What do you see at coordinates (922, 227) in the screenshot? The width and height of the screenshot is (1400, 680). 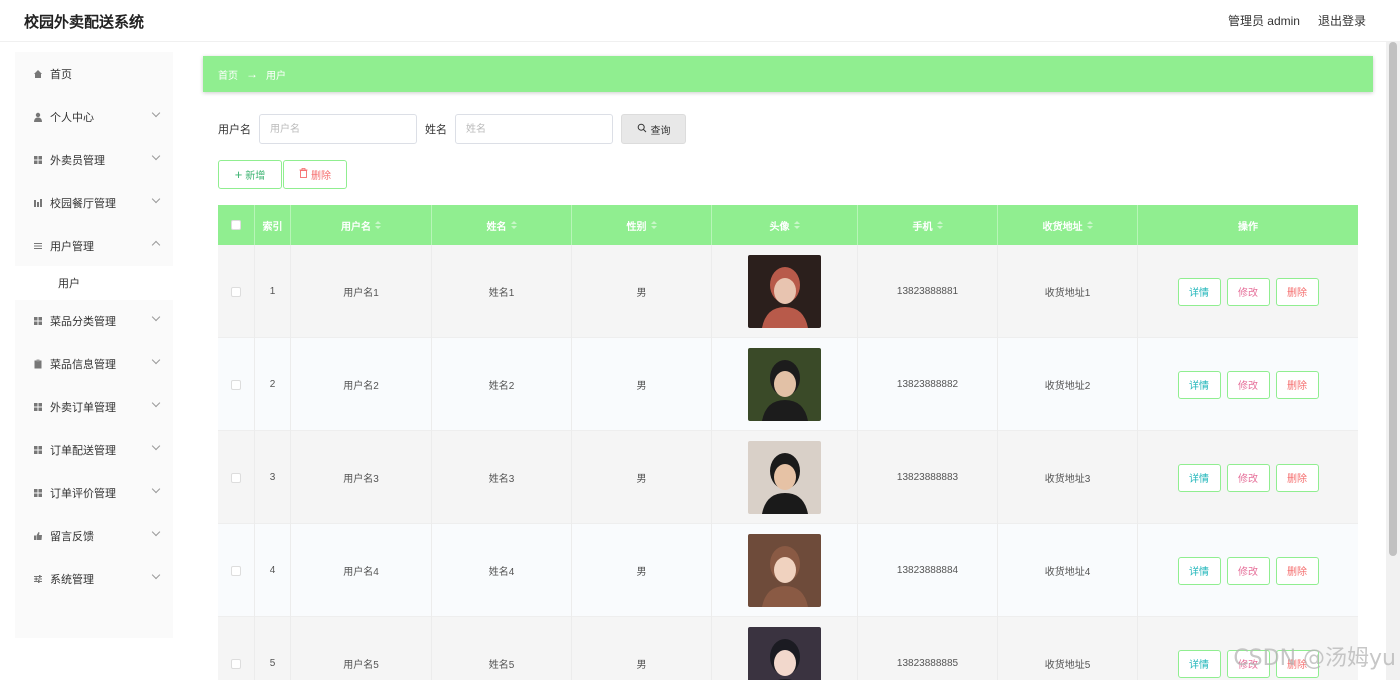 I see `header-label: 手机` at bounding box center [922, 227].